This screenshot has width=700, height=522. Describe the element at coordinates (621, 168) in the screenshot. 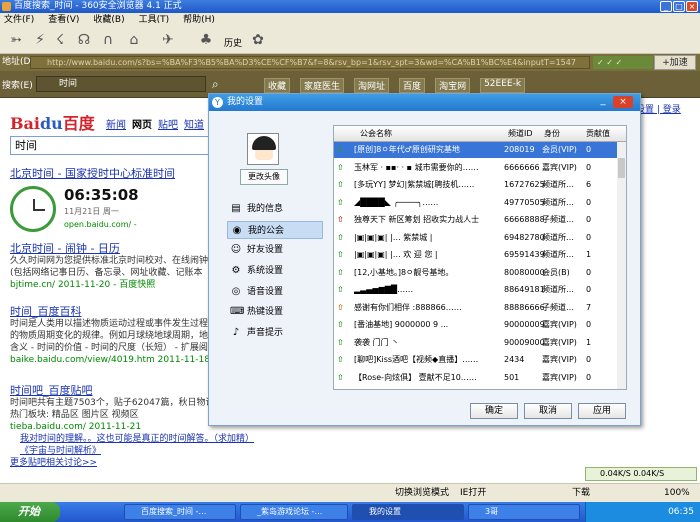

I see `scrollbar-thumb` at that location.